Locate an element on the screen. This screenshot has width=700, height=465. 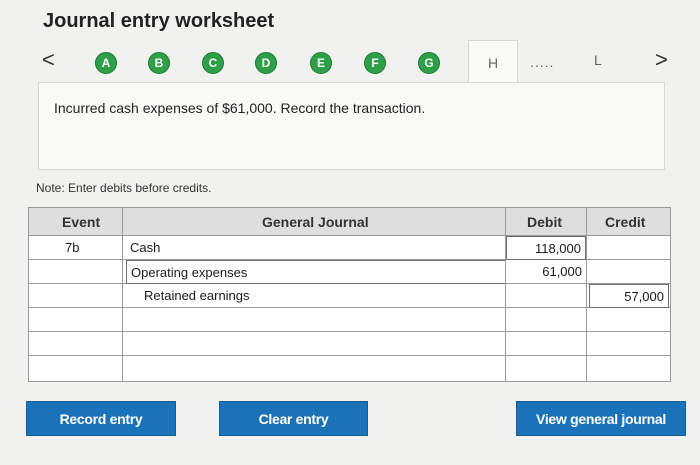
table-row: Operating expenses 61,000 is located at coordinates (349, 272).